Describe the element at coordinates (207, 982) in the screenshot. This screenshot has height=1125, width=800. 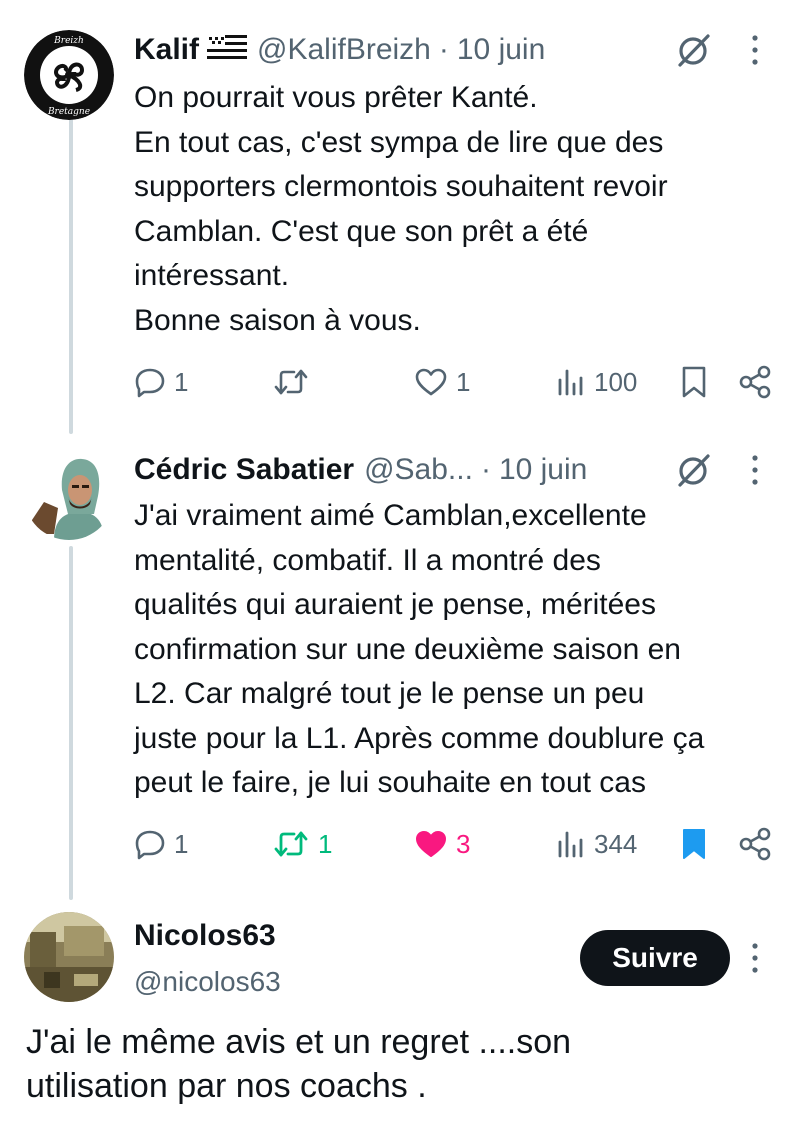
I see `author-handle: @nicolos63` at that location.